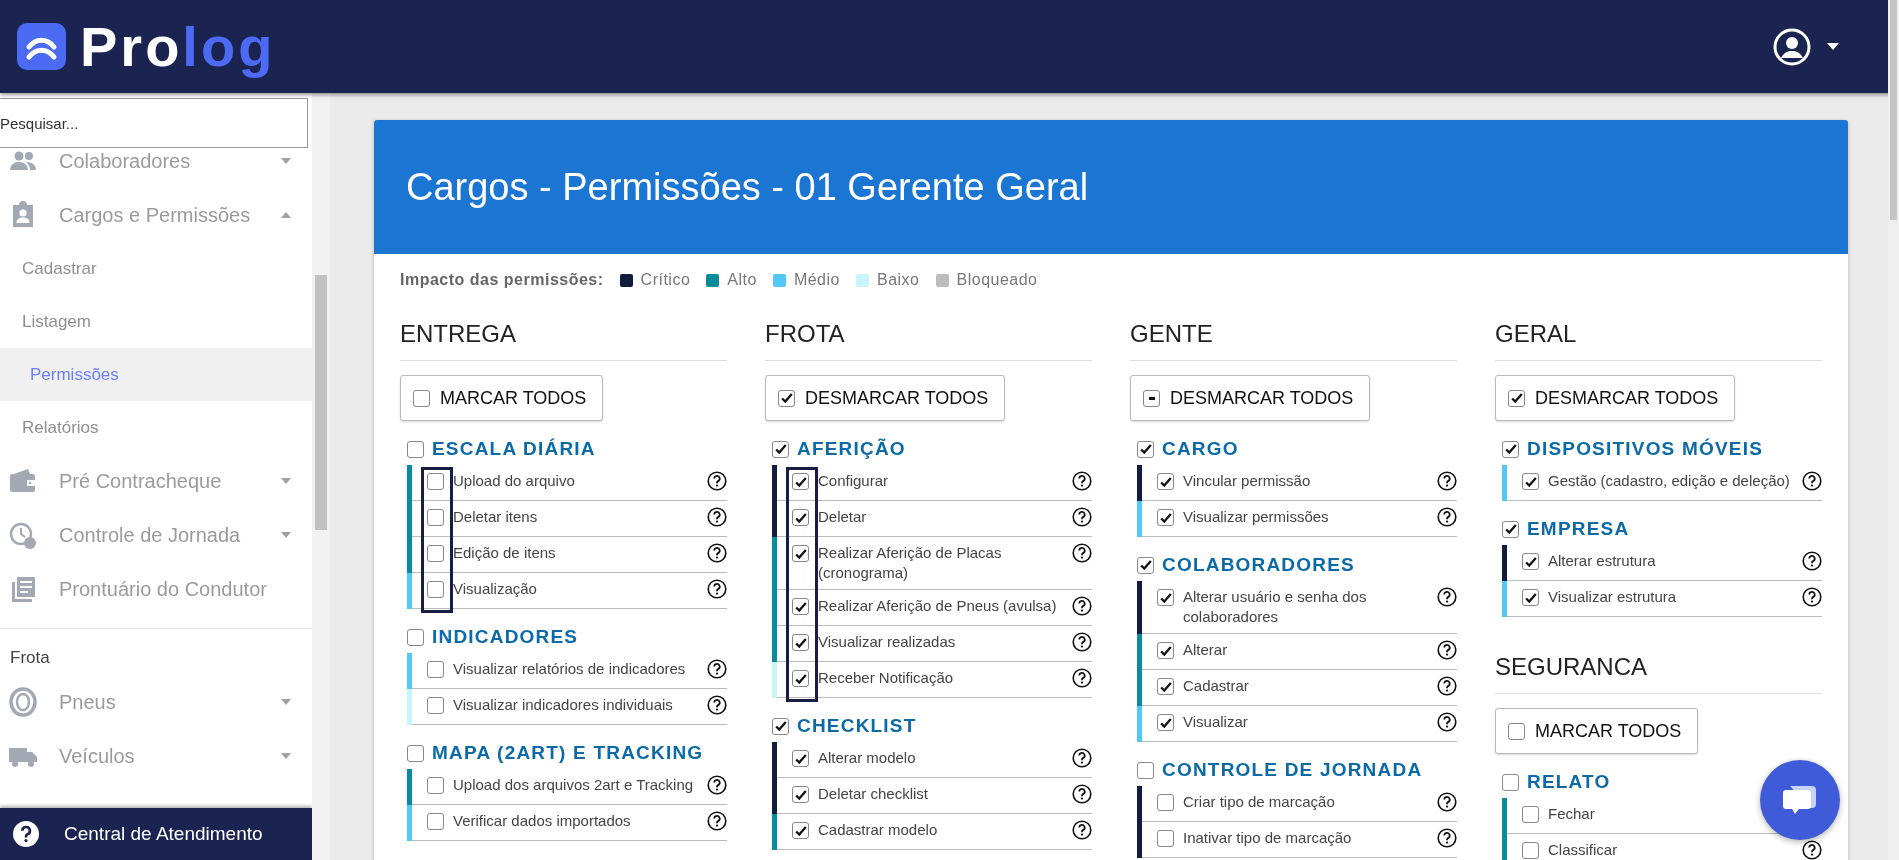 This screenshot has height=860, width=1899. Describe the element at coordinates (156, 215) in the screenshot. I see `menu-item: Cargos e Permissões` at that location.